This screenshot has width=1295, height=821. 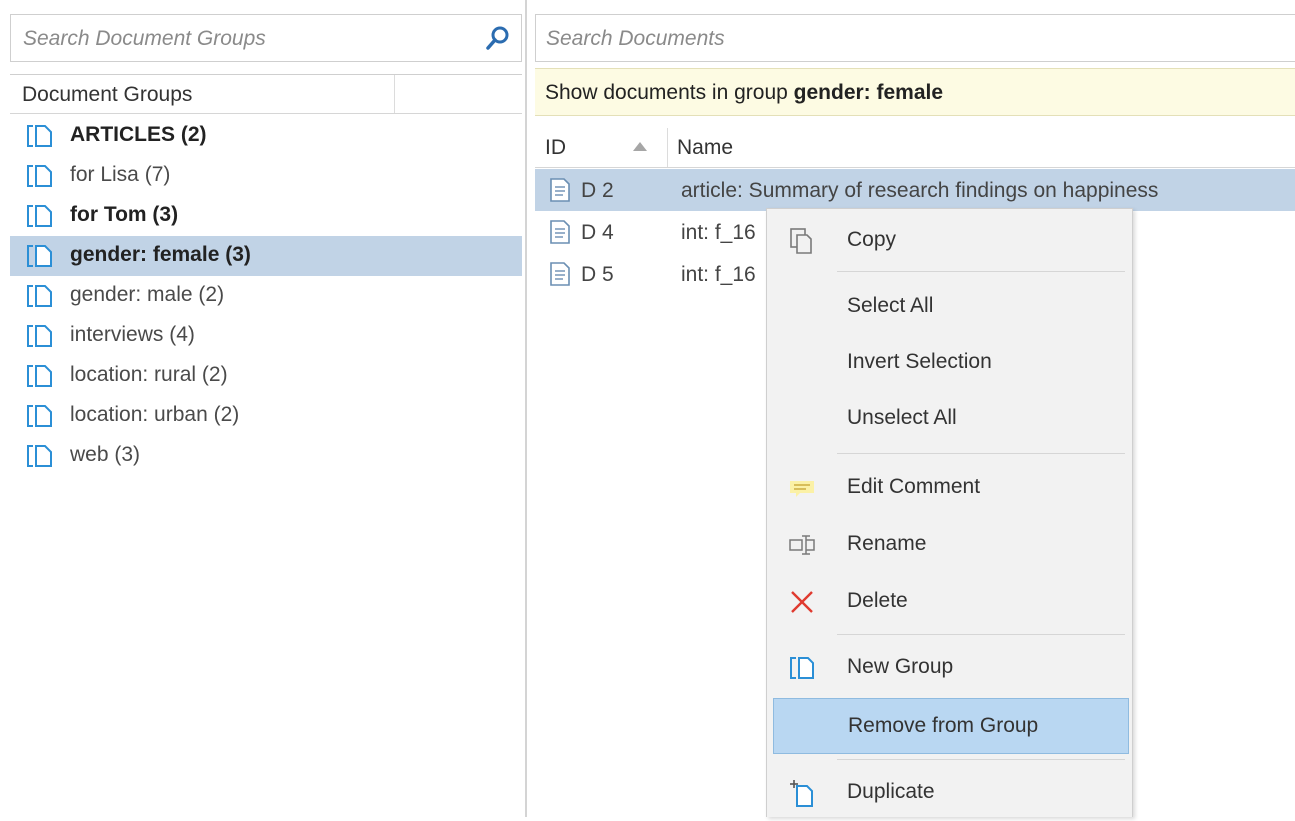 I want to click on menu-item-invert-selection: Invert Selection, so click(x=951, y=363).